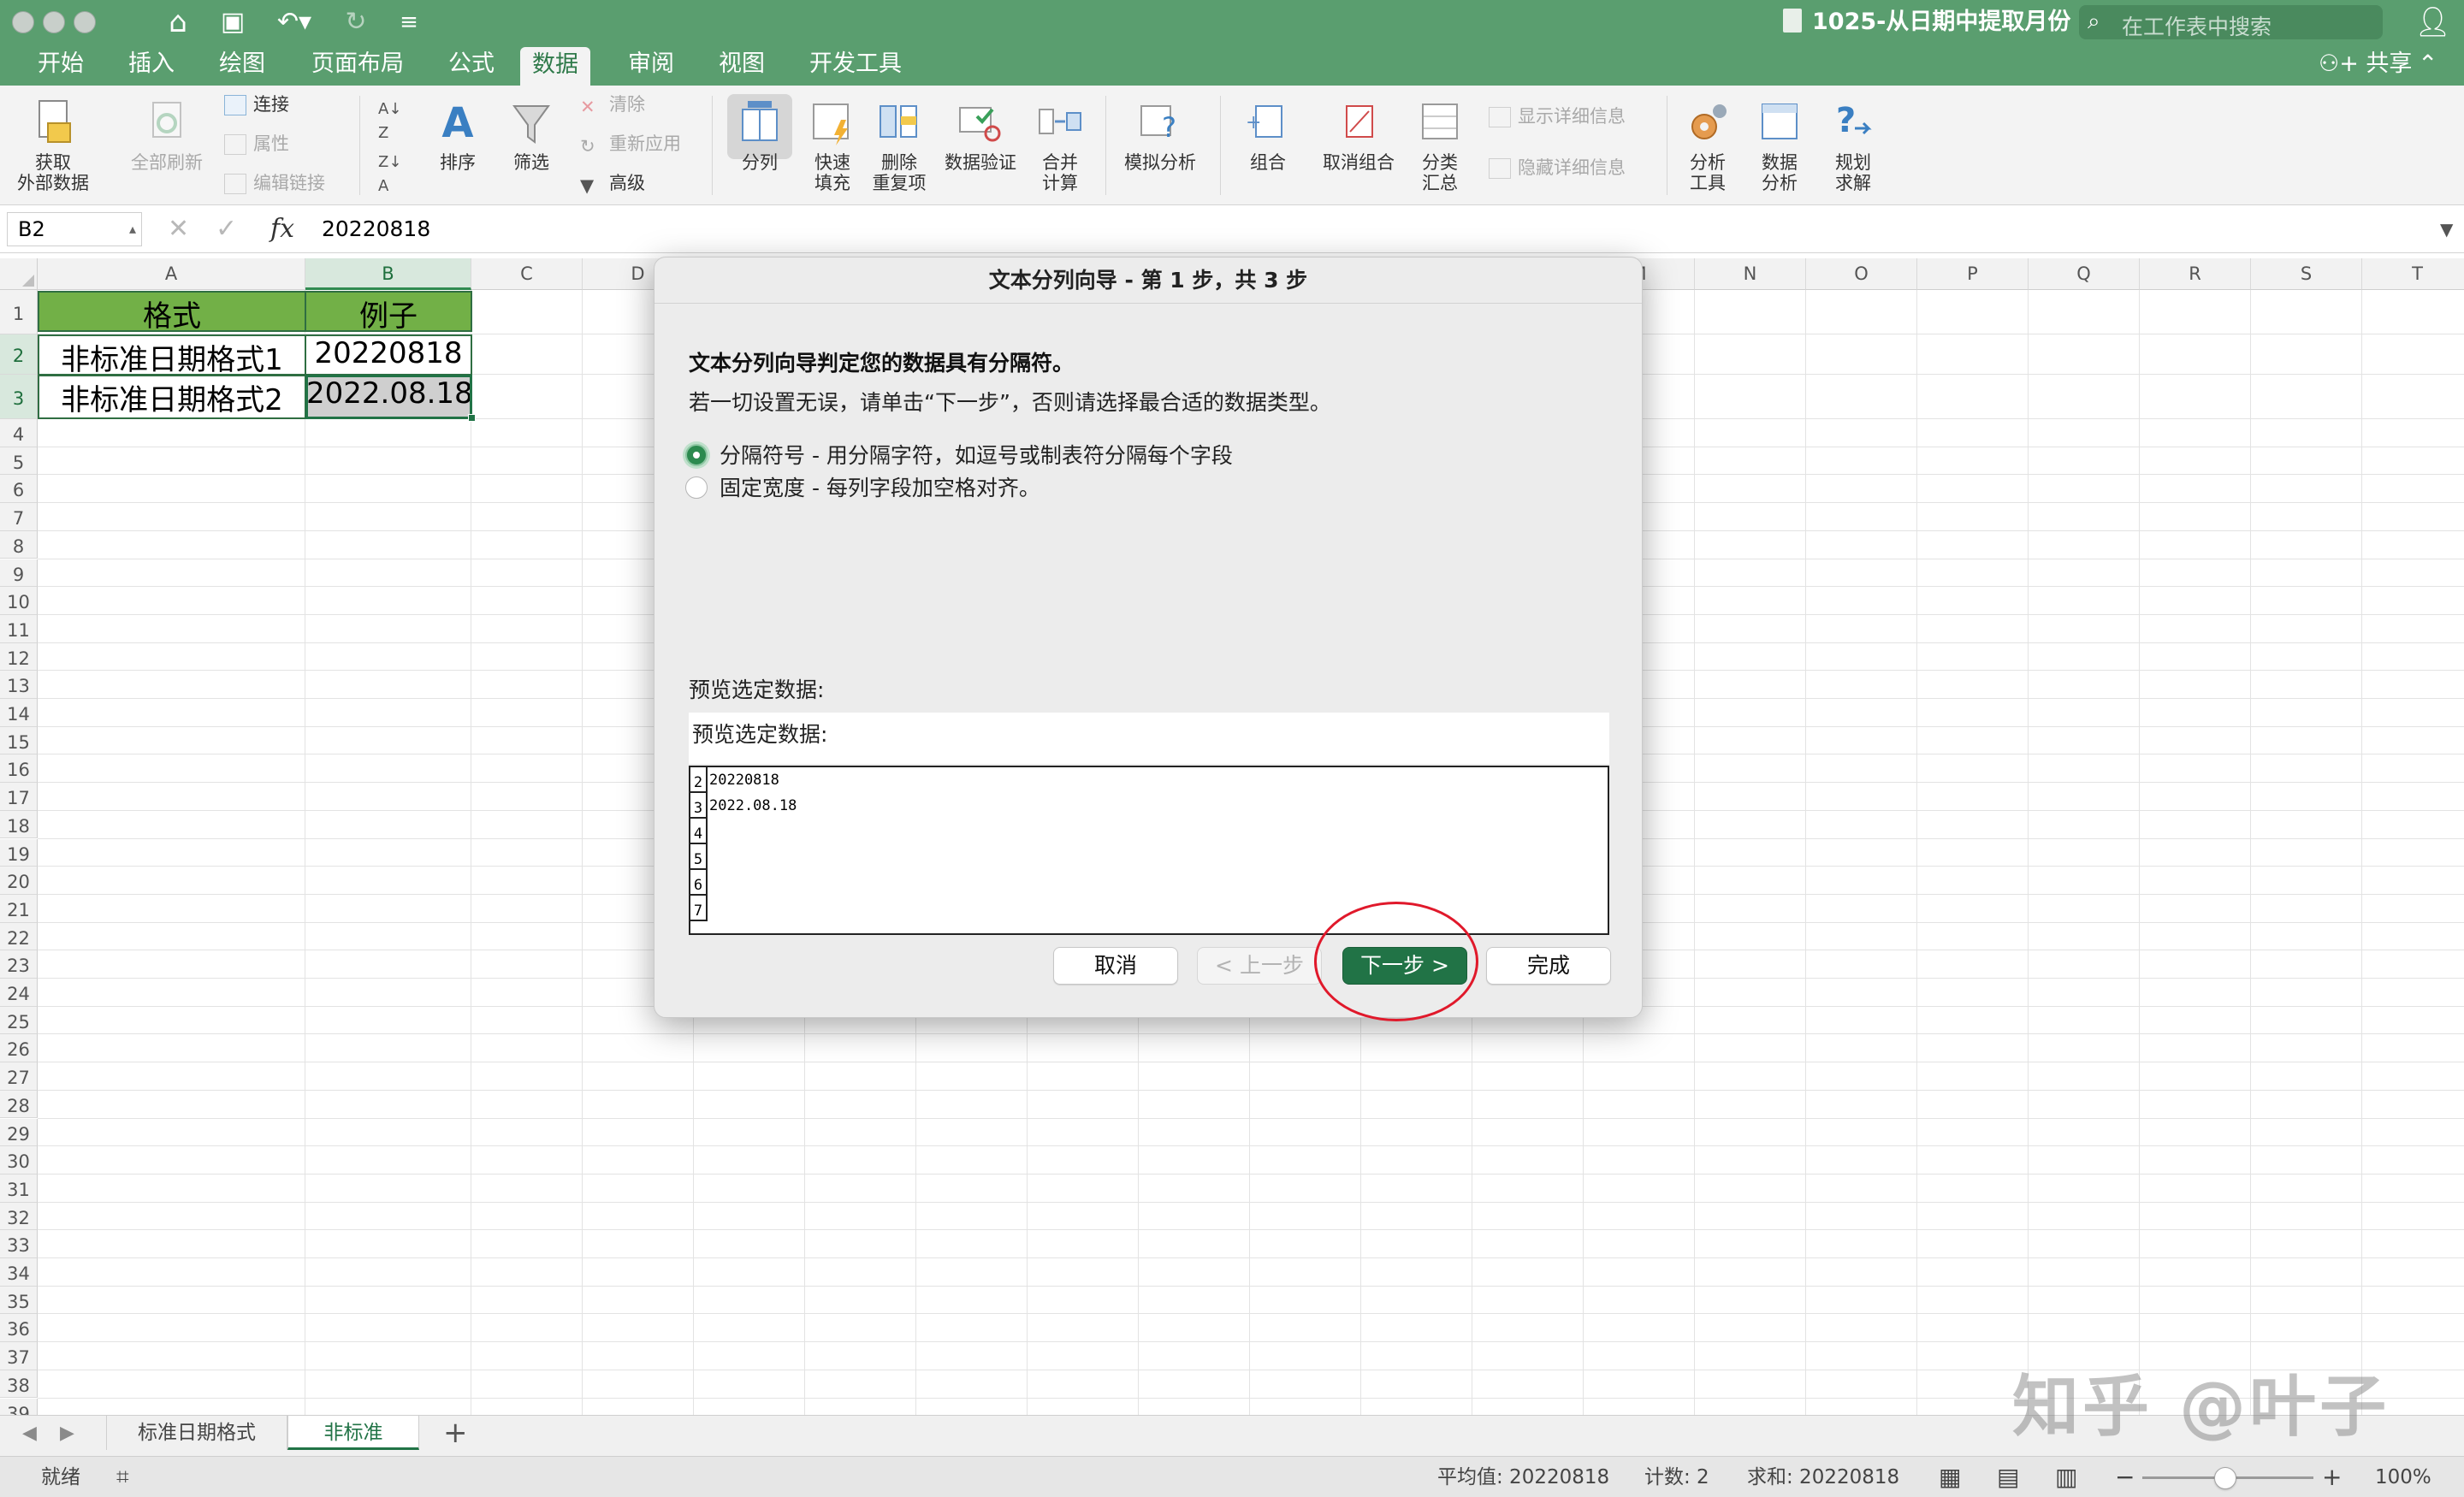  What do you see at coordinates (389, 174) in the screenshot?
I see `sort-descending-icon: Z↓ A` at bounding box center [389, 174].